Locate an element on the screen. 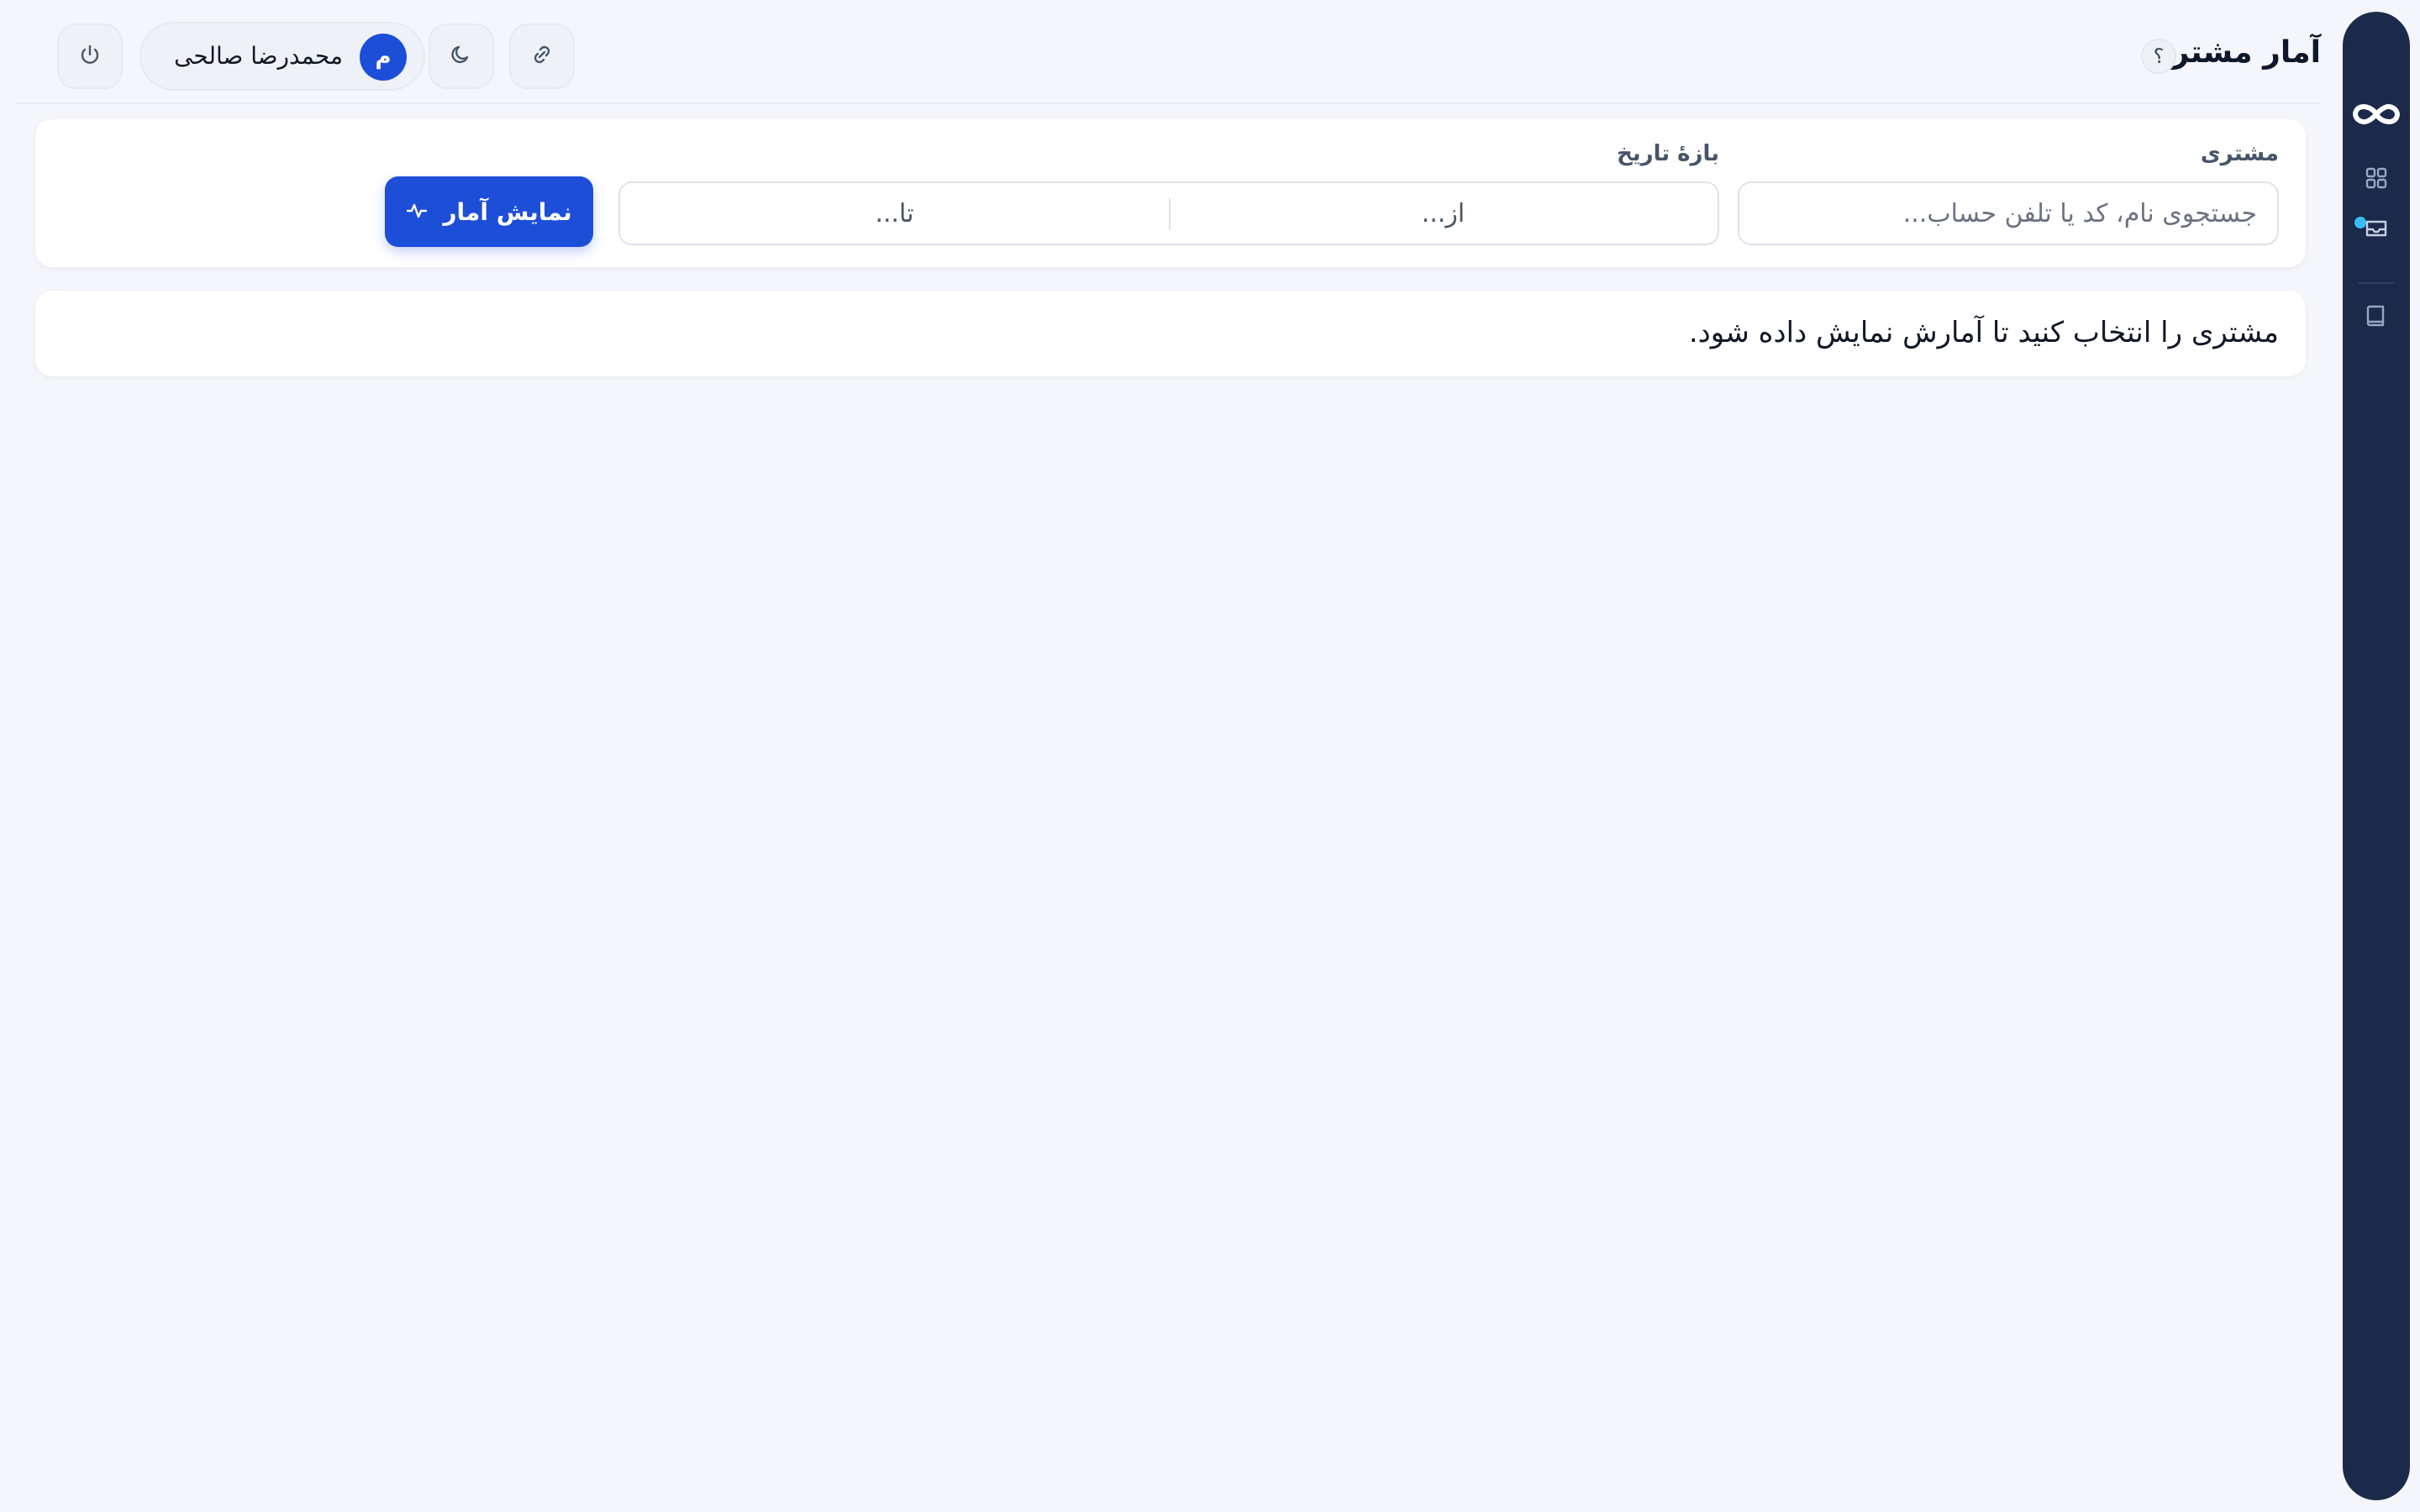  activity-icon is located at coordinates (417, 212).